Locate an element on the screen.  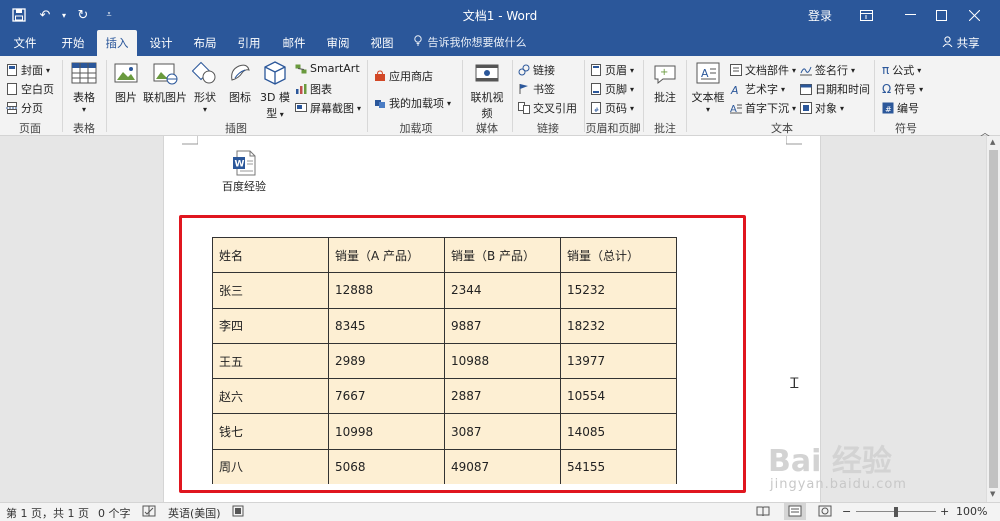
tab-references: 引用 is located at coordinates (249, 43).